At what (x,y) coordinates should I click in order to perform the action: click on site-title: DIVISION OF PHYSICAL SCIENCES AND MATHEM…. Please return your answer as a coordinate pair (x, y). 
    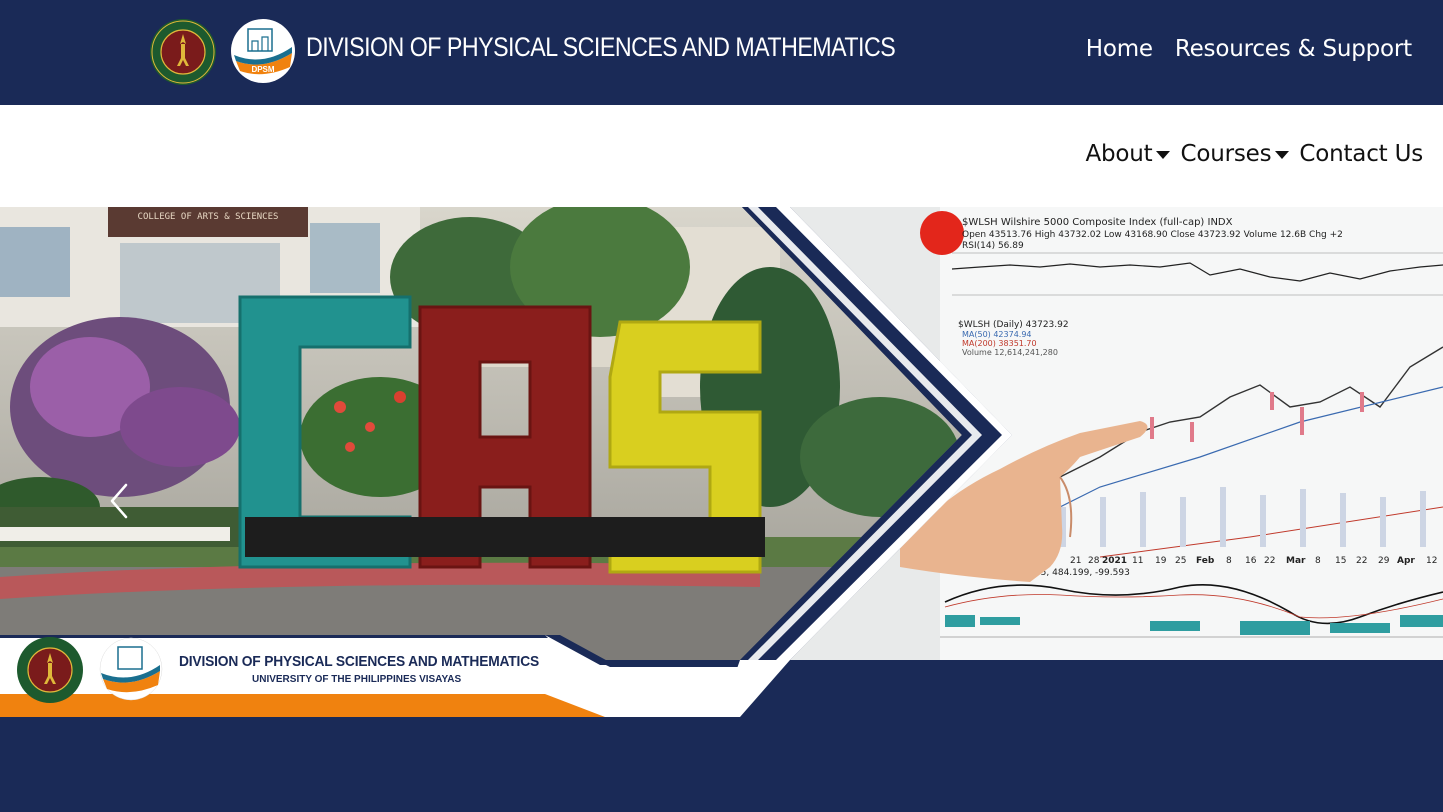
    Looking at the image, I should click on (601, 47).